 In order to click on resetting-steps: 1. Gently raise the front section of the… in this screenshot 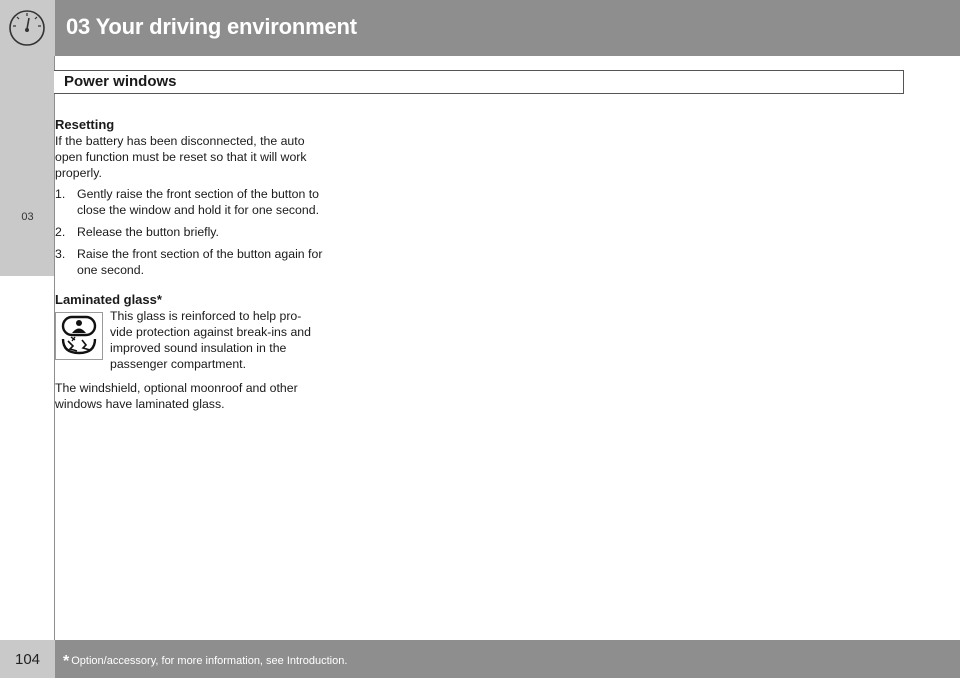, I will do `click(189, 232)`.